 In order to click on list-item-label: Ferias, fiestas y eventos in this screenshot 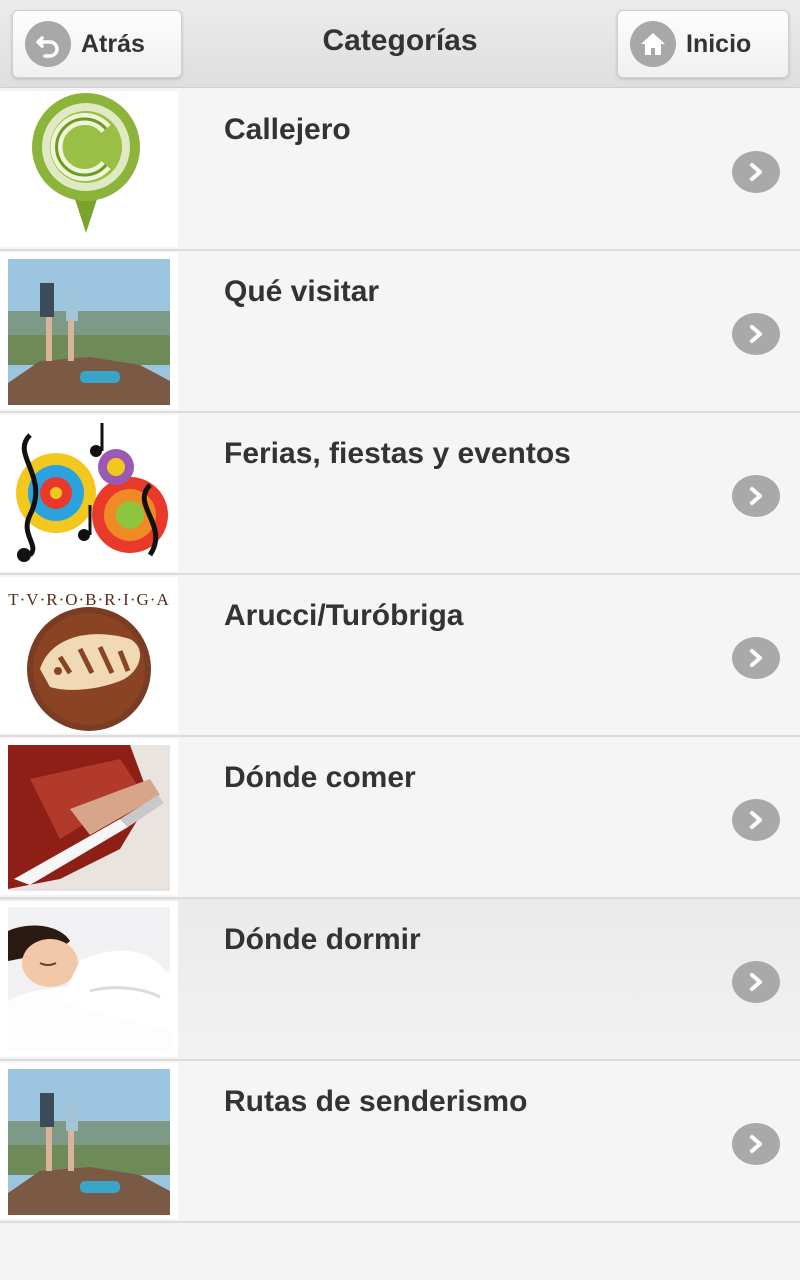, I will do `click(397, 453)`.